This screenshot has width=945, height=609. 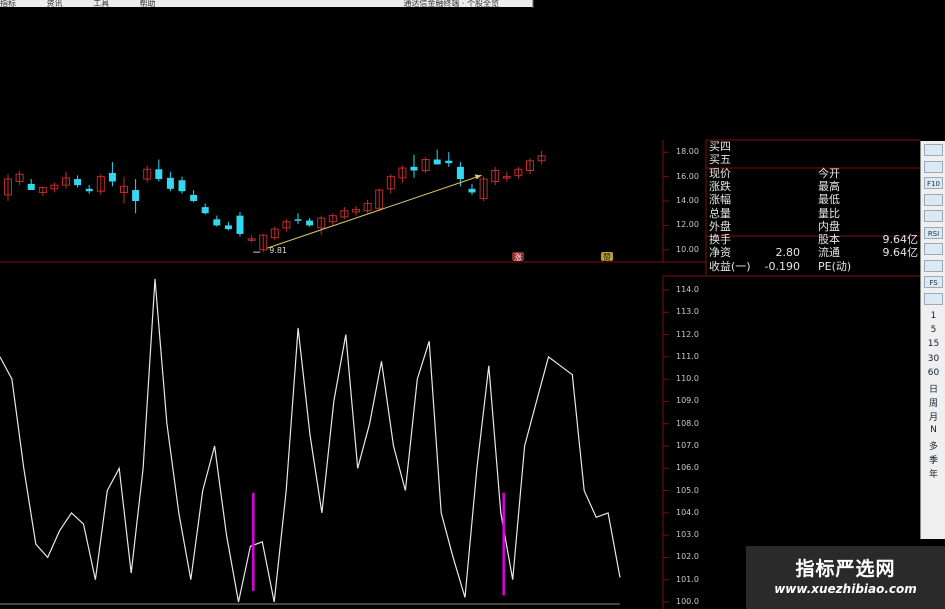 What do you see at coordinates (933, 373) in the screenshot?
I see `period-button: 60` at bounding box center [933, 373].